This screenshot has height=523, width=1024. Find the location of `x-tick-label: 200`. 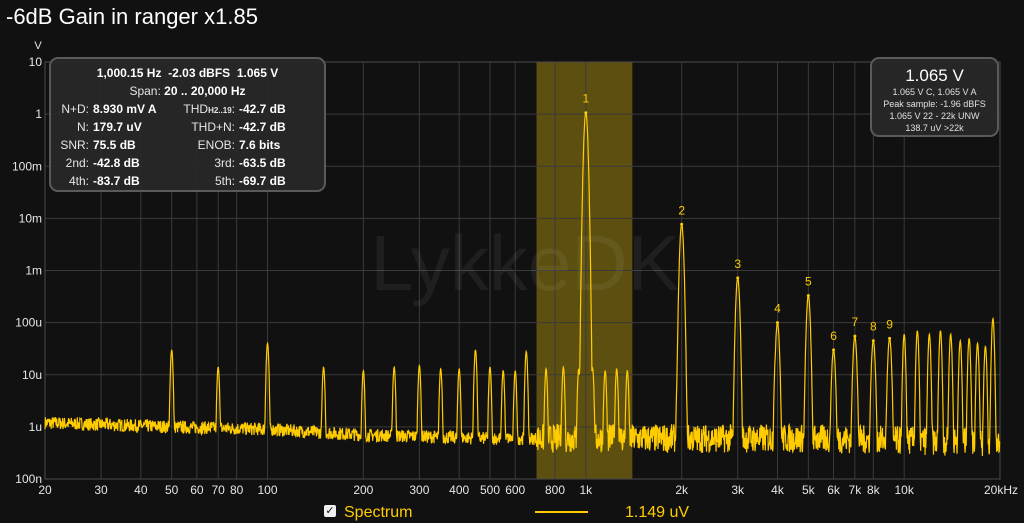

x-tick-label: 200 is located at coordinates (363, 490).